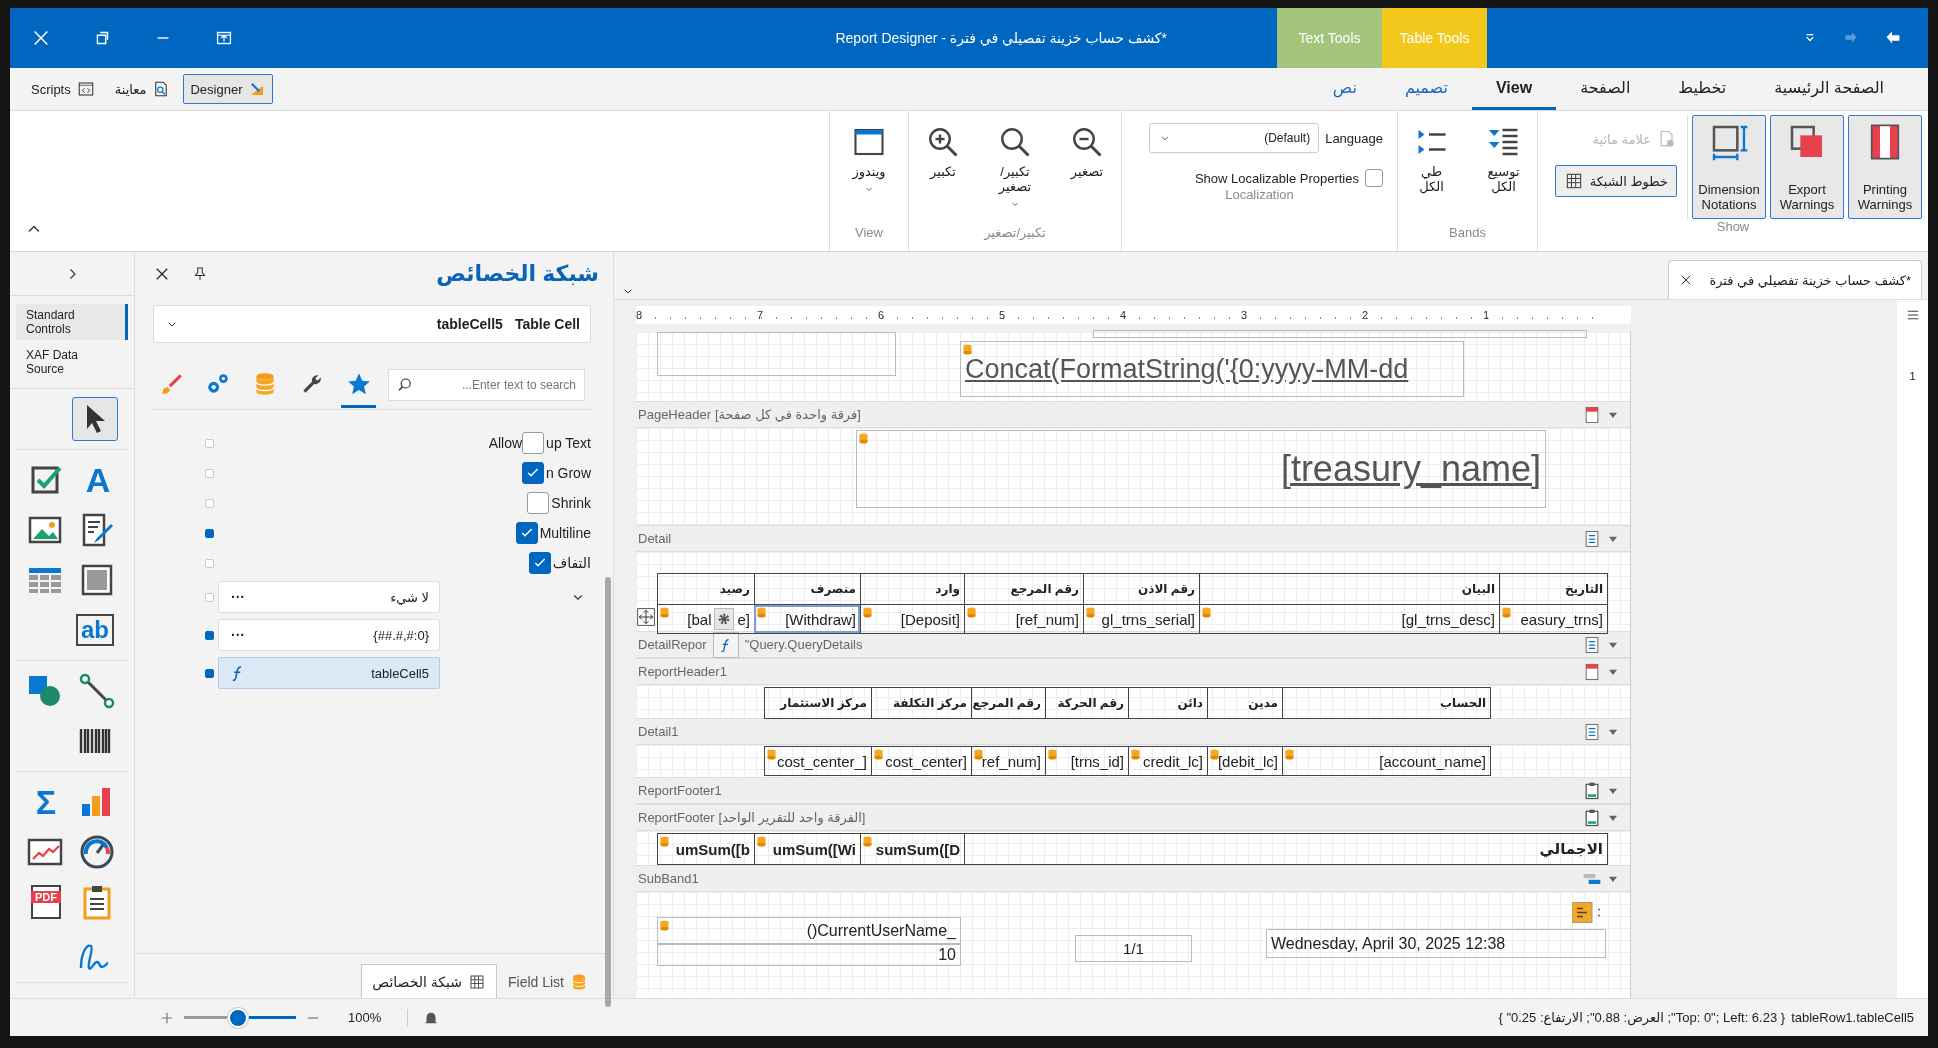 The image size is (1938, 1048). What do you see at coordinates (921, 761) in the screenshot?
I see `table-cell: cost_center]` at bounding box center [921, 761].